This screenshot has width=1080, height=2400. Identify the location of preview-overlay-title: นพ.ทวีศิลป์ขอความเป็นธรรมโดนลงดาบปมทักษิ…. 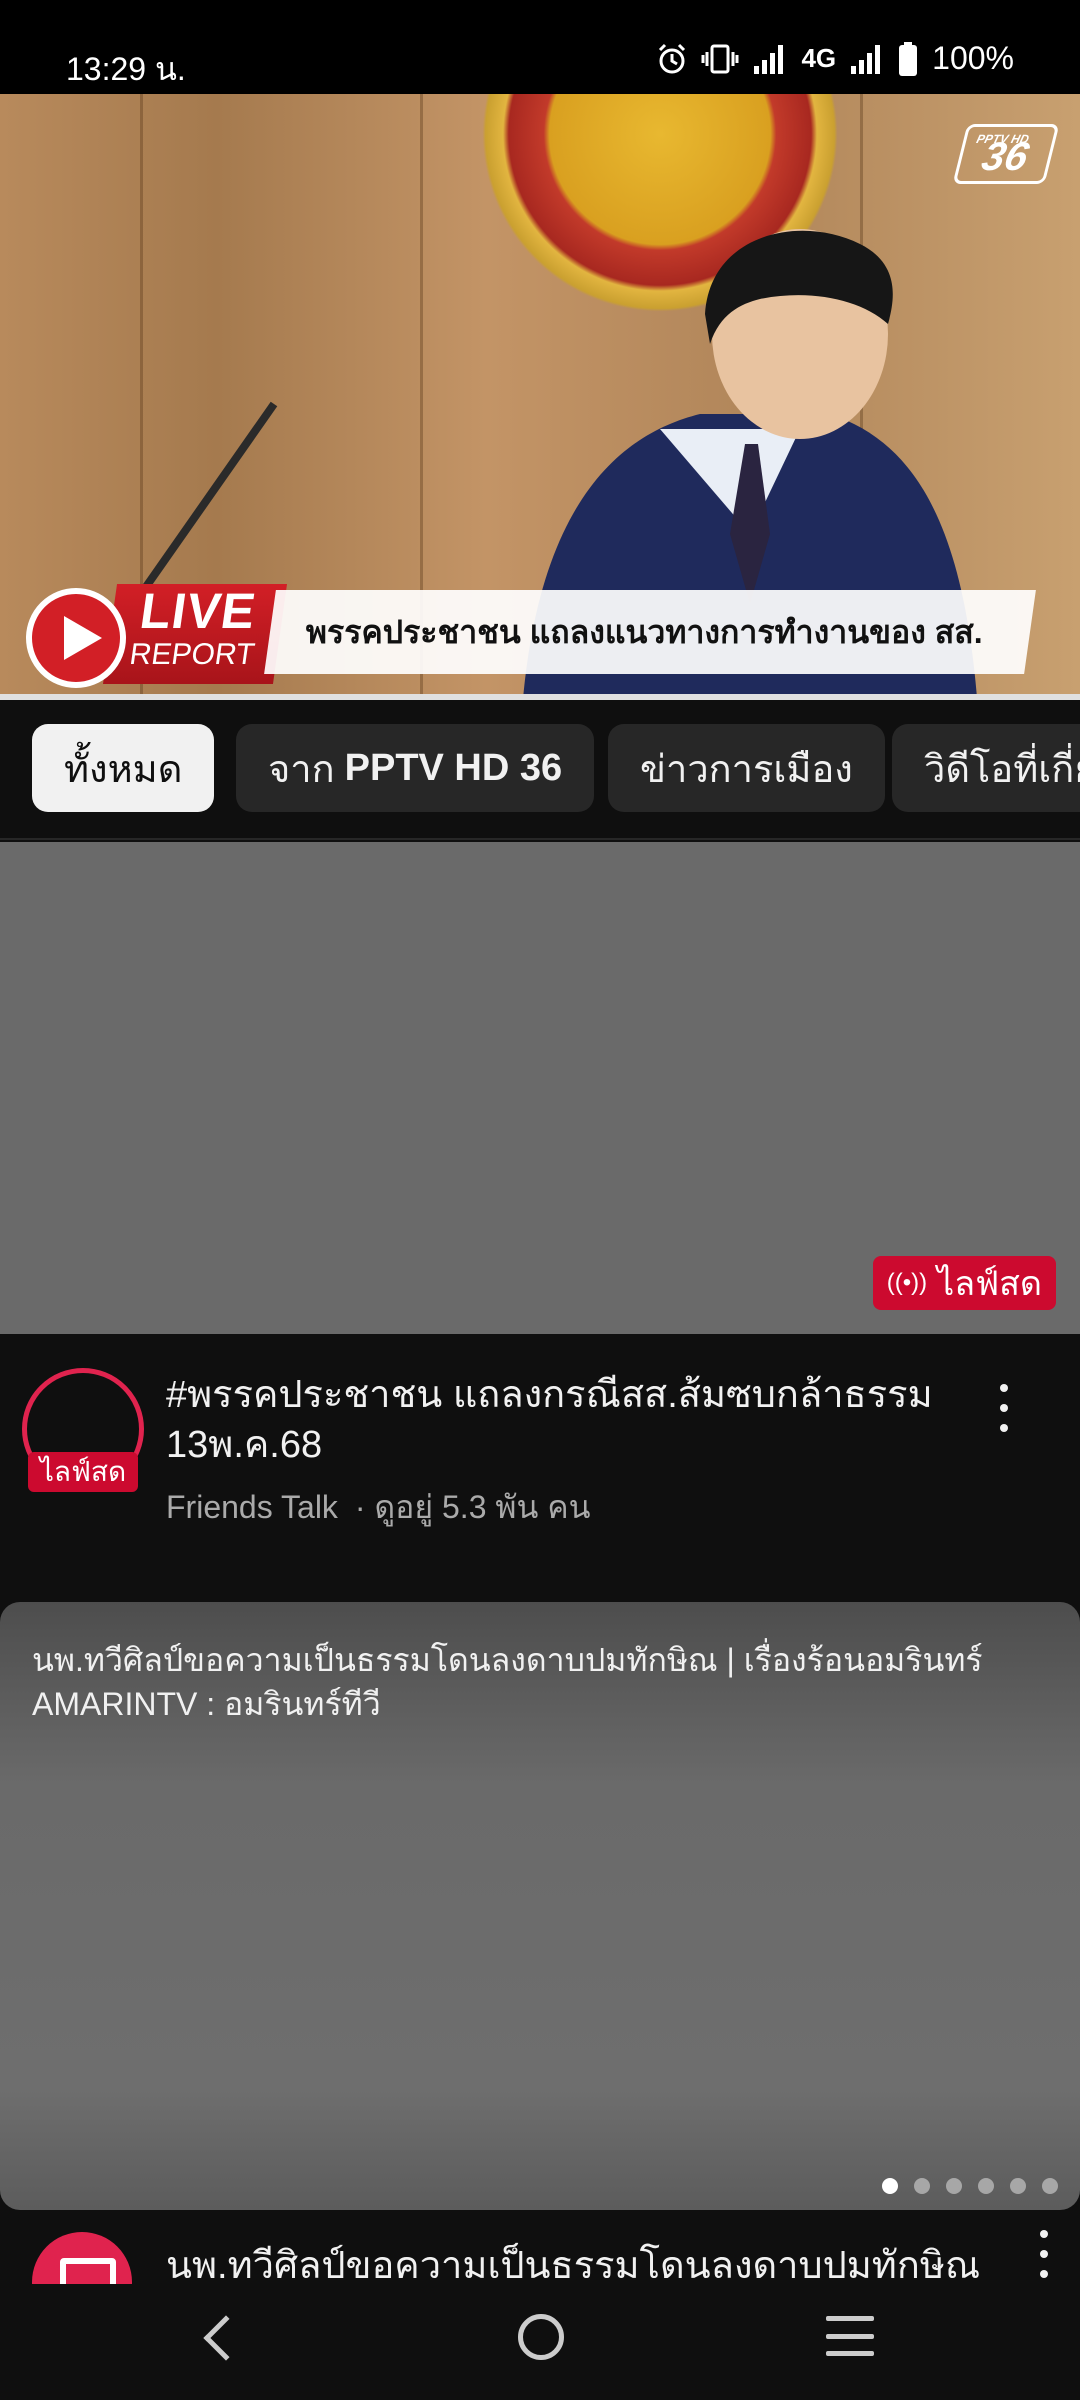
(507, 1682).